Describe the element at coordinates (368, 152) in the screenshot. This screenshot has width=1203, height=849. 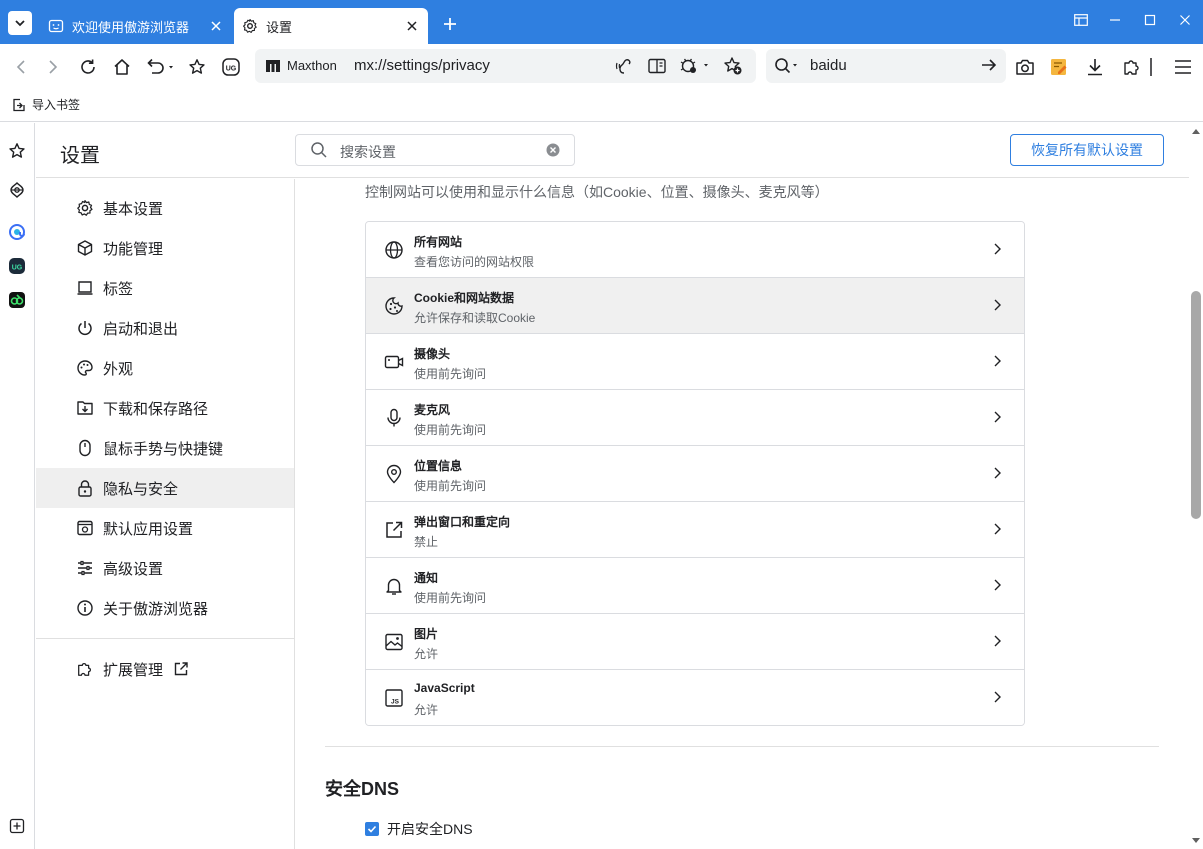
I see `search-placeholder: 搜索设置` at that location.